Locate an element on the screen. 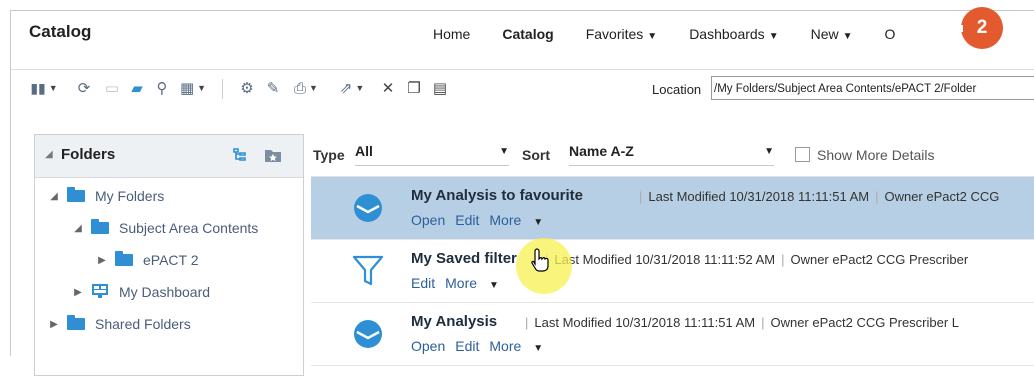  bar-chart-icon: ▮▮ is located at coordinates (38, 87).